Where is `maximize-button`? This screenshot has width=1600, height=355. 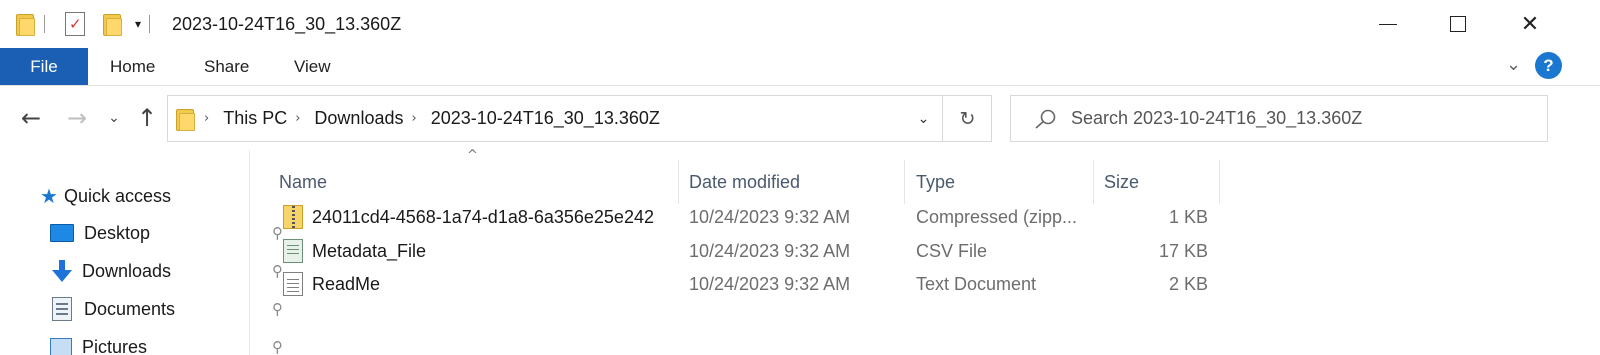 maximize-button is located at coordinates (1458, 24).